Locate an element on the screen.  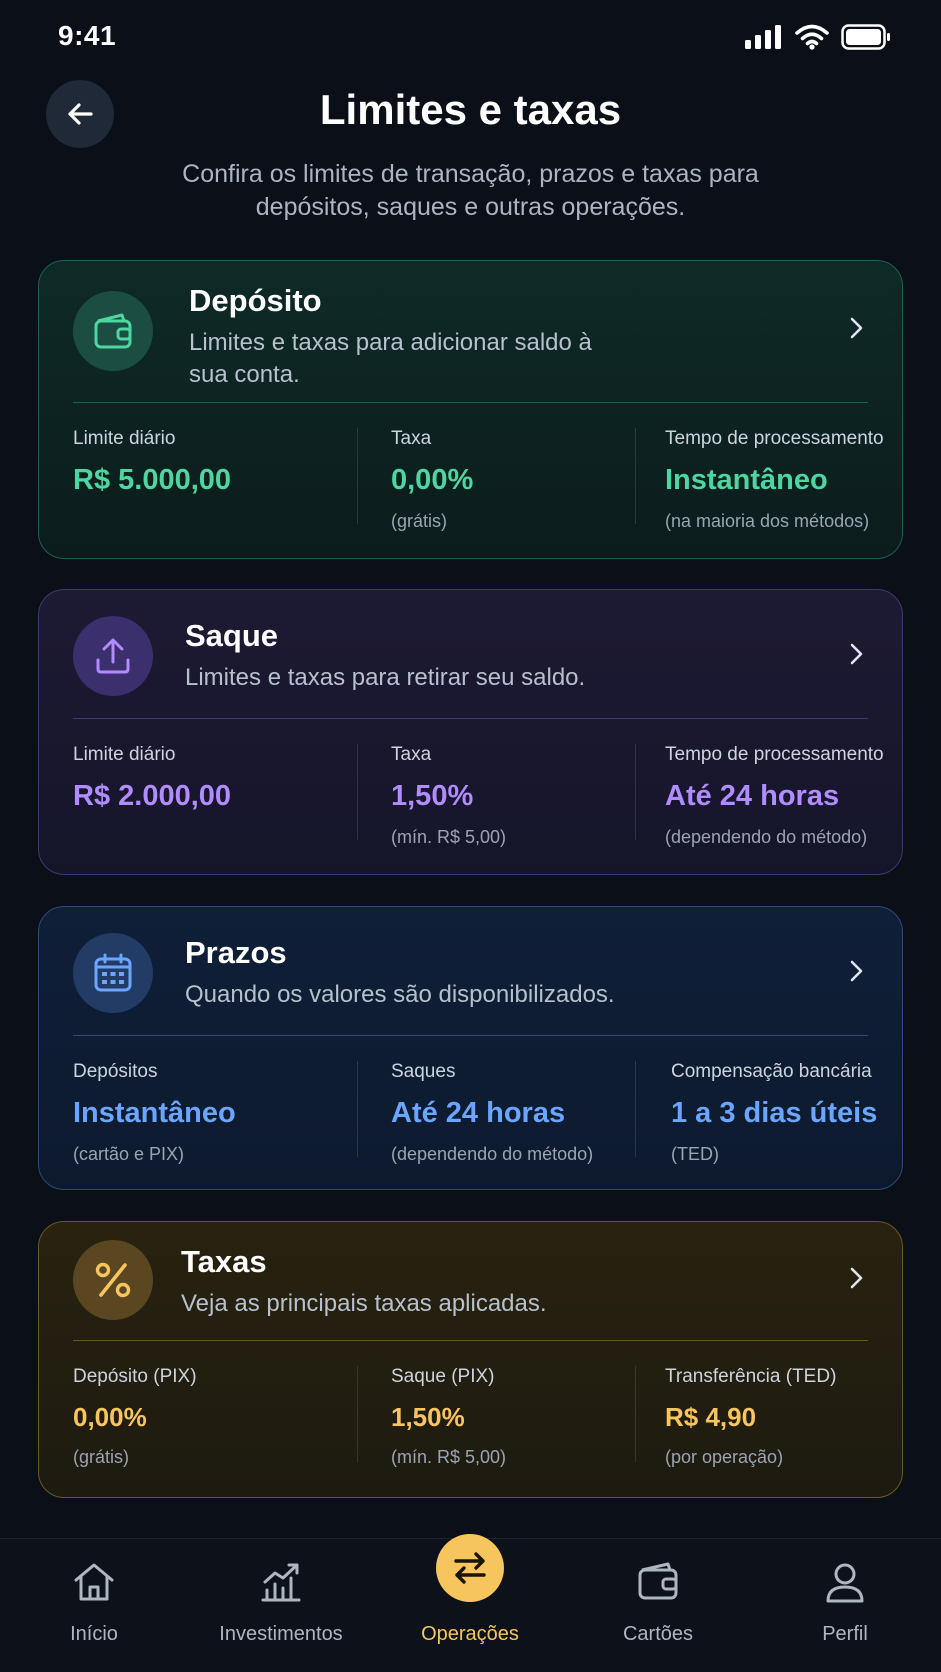
deadlines-description: Quando os valores são disponibilizados. is located at coordinates (400, 994).